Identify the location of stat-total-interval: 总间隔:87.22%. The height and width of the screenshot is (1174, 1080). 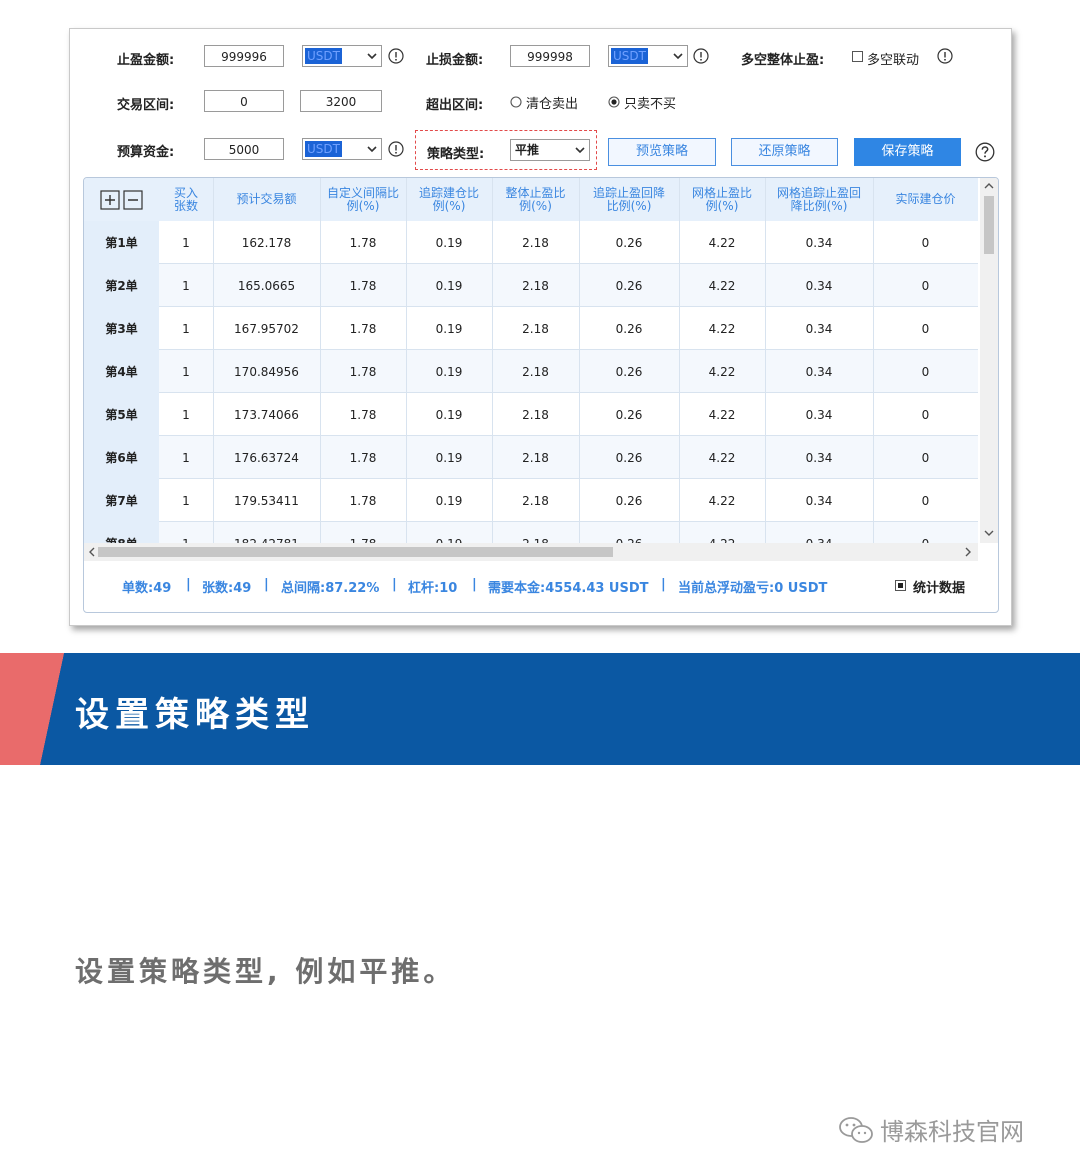
(330, 588).